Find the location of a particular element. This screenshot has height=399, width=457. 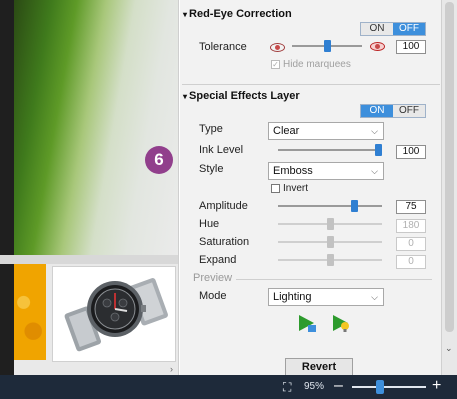

redeye-off-button: OFF is located at coordinates (409, 29).